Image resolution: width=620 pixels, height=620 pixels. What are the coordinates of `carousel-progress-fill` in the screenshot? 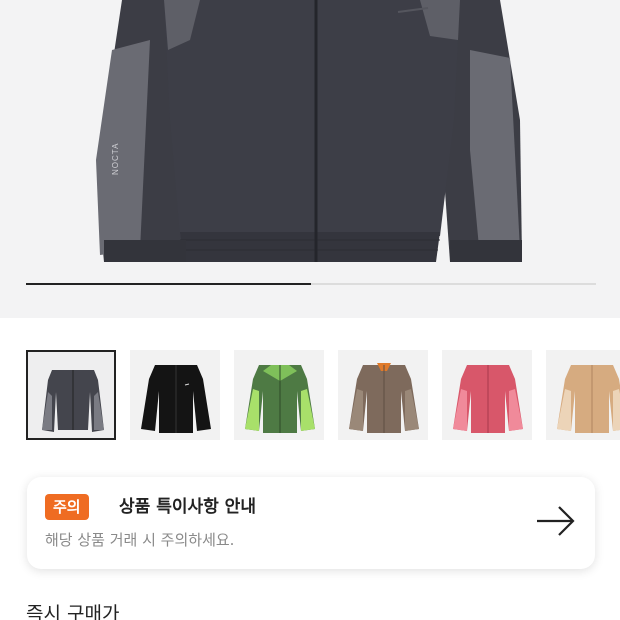 It's located at (168, 284).